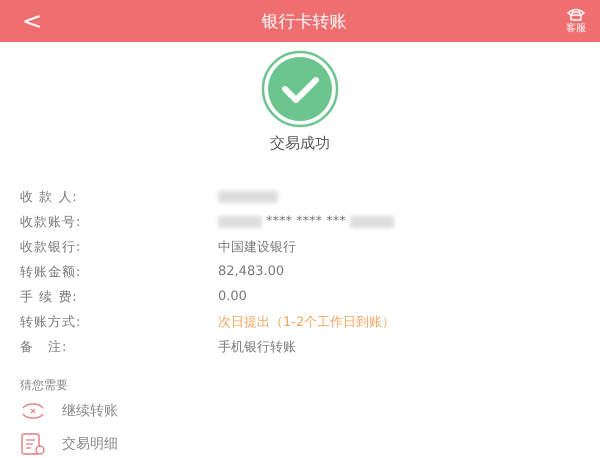  What do you see at coordinates (44, 385) in the screenshot?
I see `section-title: 猜您需要` at bounding box center [44, 385].